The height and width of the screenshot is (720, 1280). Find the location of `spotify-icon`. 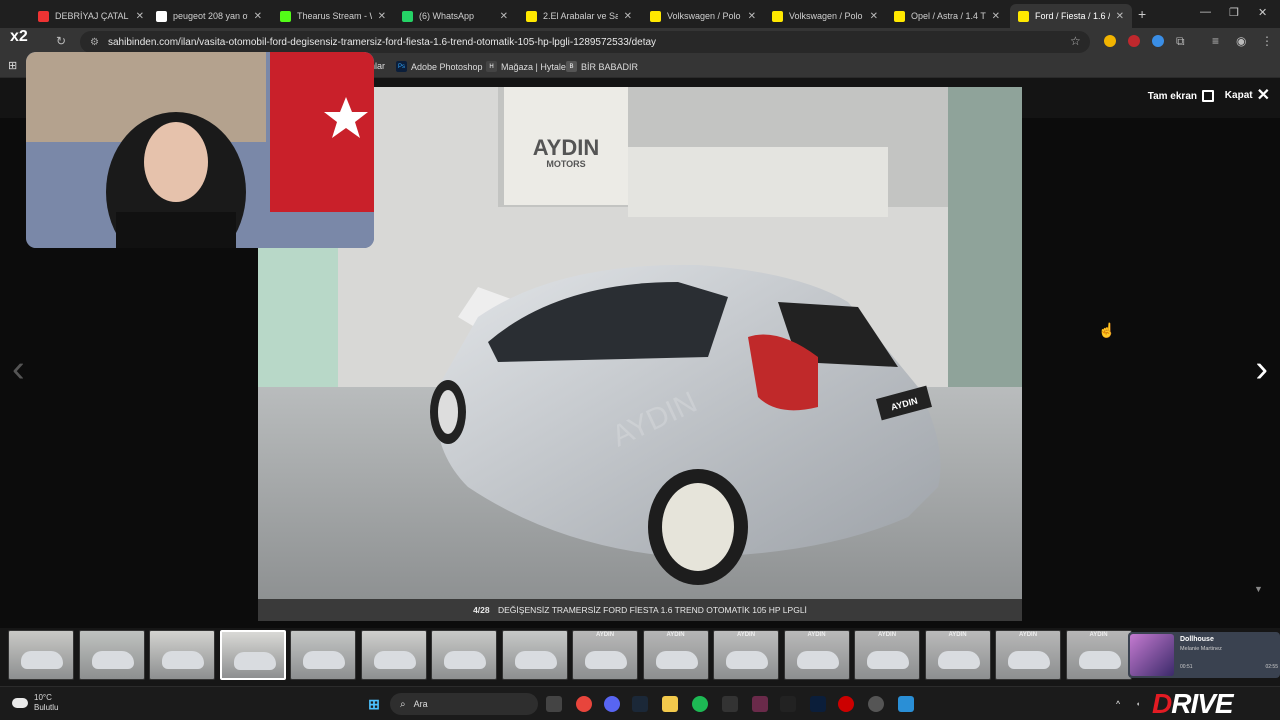

spotify-icon is located at coordinates (700, 704).